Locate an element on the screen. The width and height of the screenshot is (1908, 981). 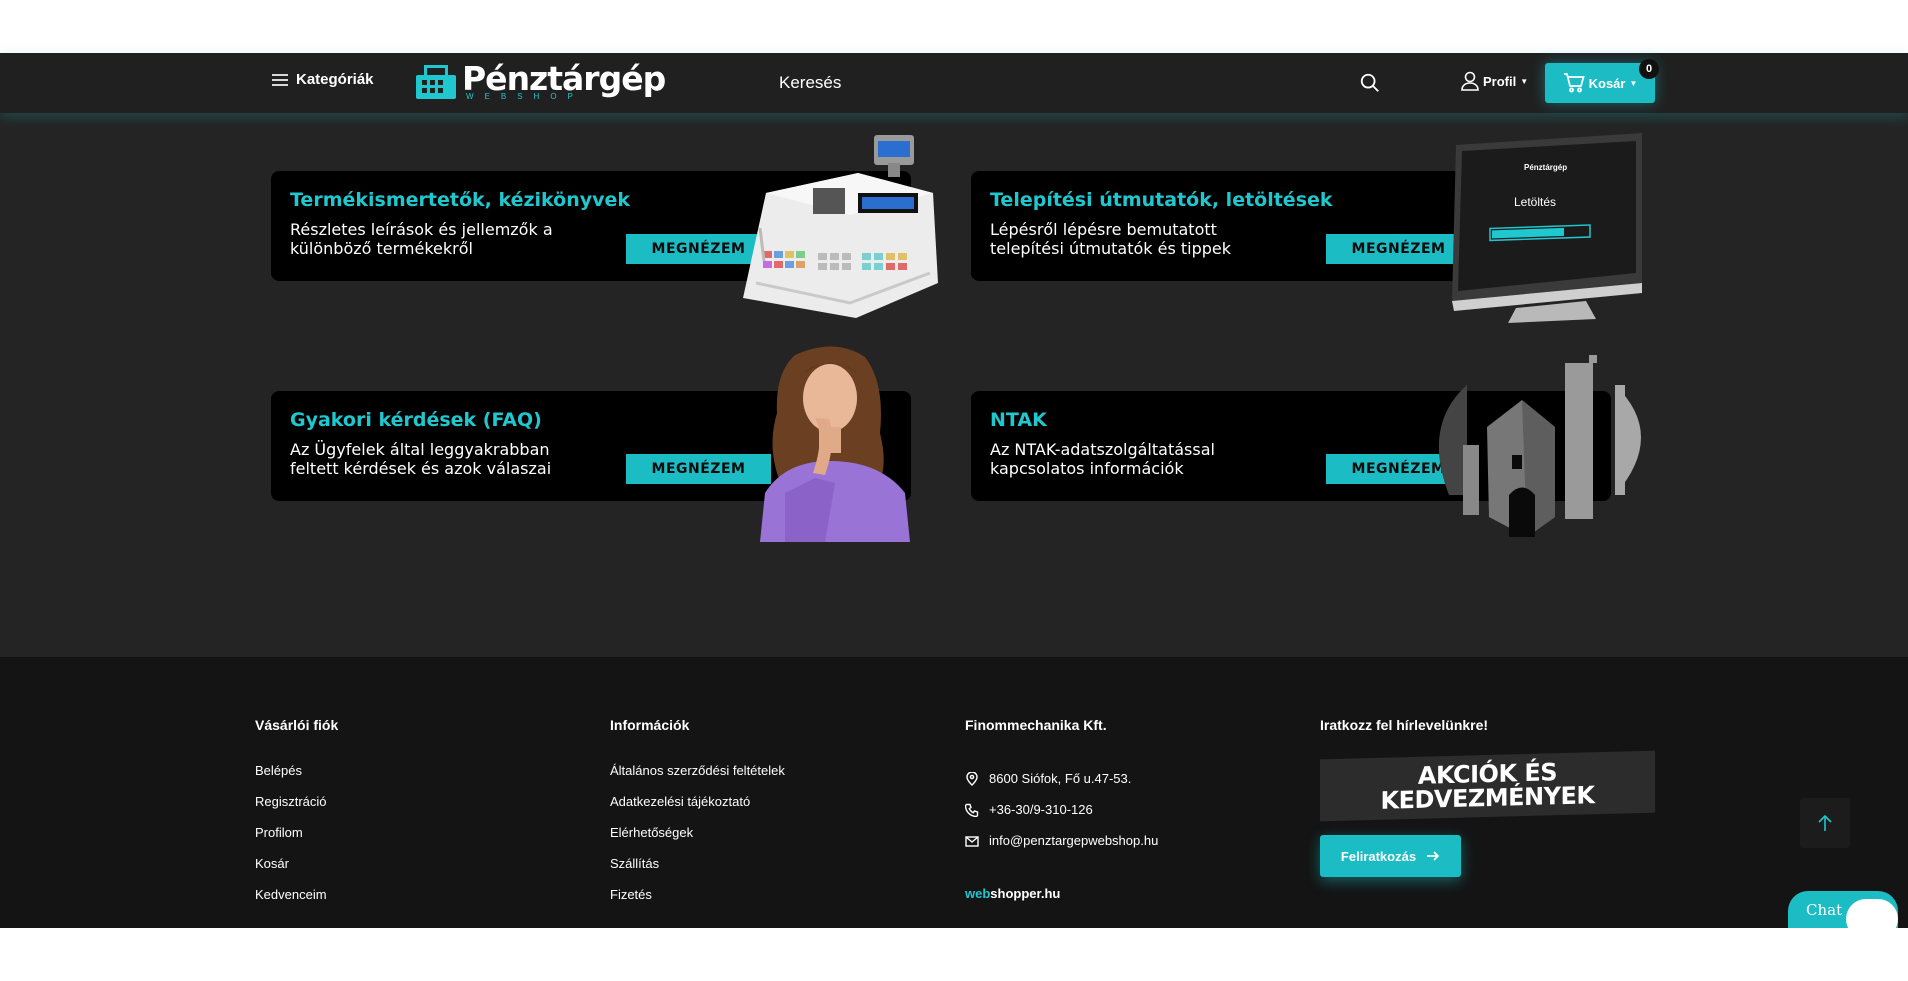
site-logo: Pénztárgép WEBSHOP is located at coordinates (541, 80).